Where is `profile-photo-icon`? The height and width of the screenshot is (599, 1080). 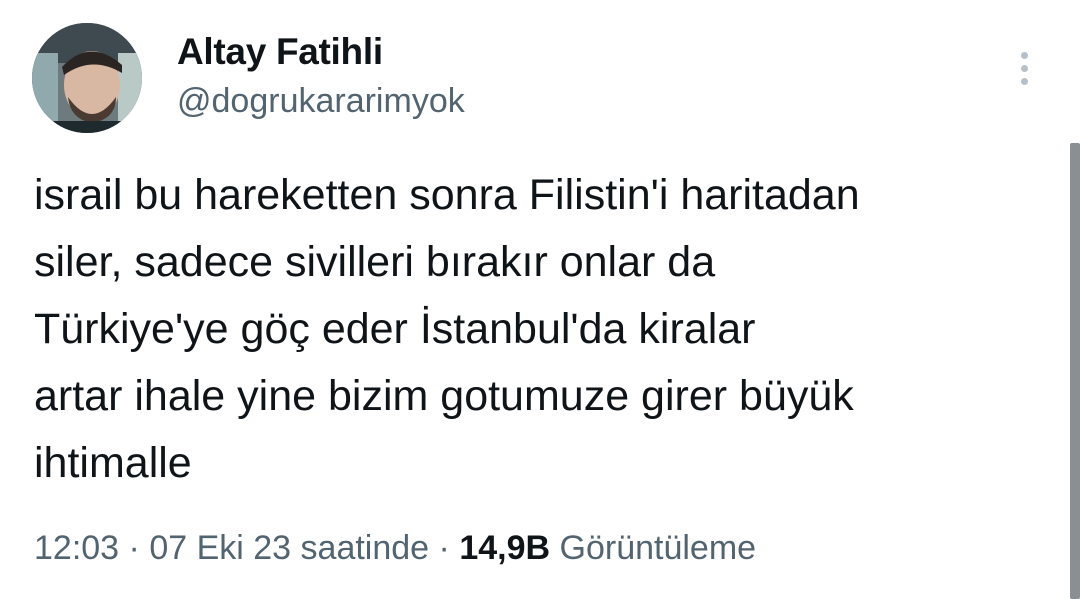 profile-photo-icon is located at coordinates (87, 78).